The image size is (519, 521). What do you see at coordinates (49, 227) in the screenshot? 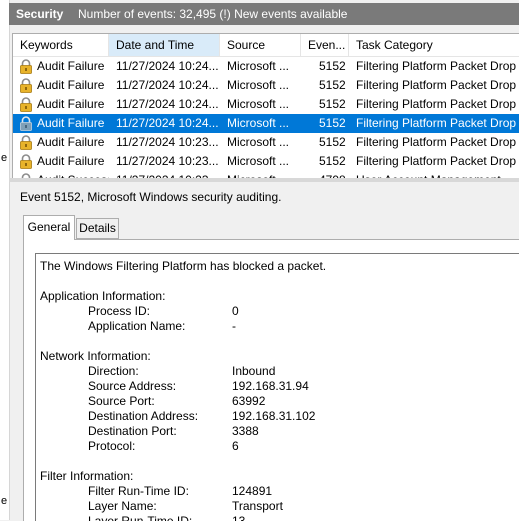
I see `tab-general: General` at bounding box center [49, 227].